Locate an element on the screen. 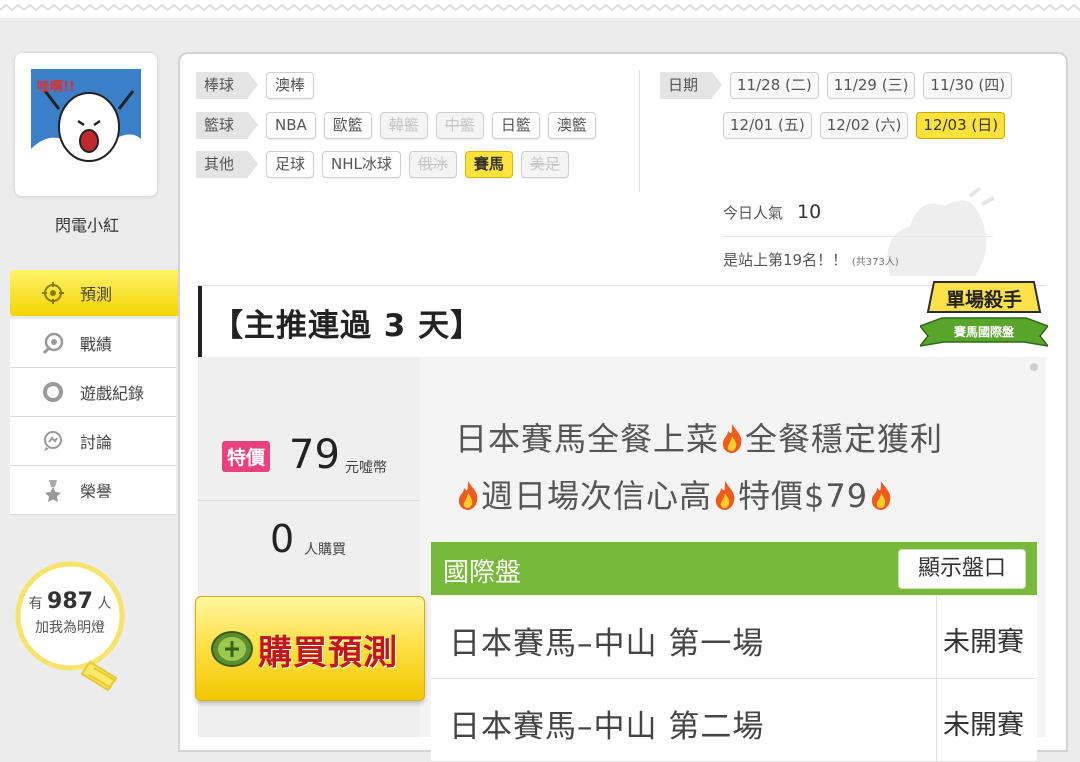 Image resolution: width=1080 pixels, height=762 pixels. menu-item-discuss: 討論 is located at coordinates (93, 441).